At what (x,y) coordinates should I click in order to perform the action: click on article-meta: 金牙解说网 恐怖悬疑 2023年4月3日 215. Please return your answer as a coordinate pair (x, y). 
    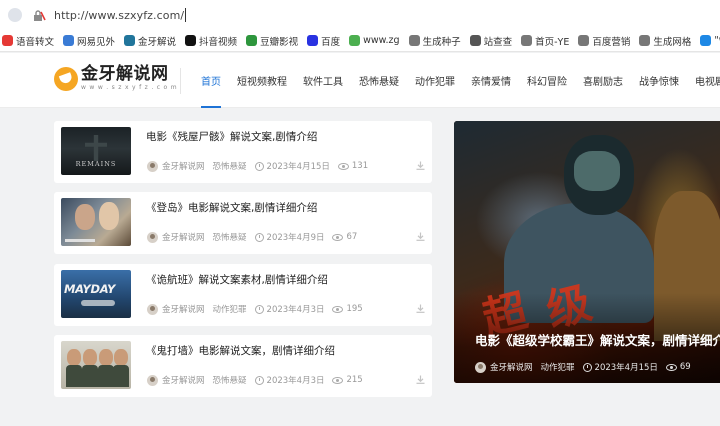
    Looking at the image, I should click on (255, 380).